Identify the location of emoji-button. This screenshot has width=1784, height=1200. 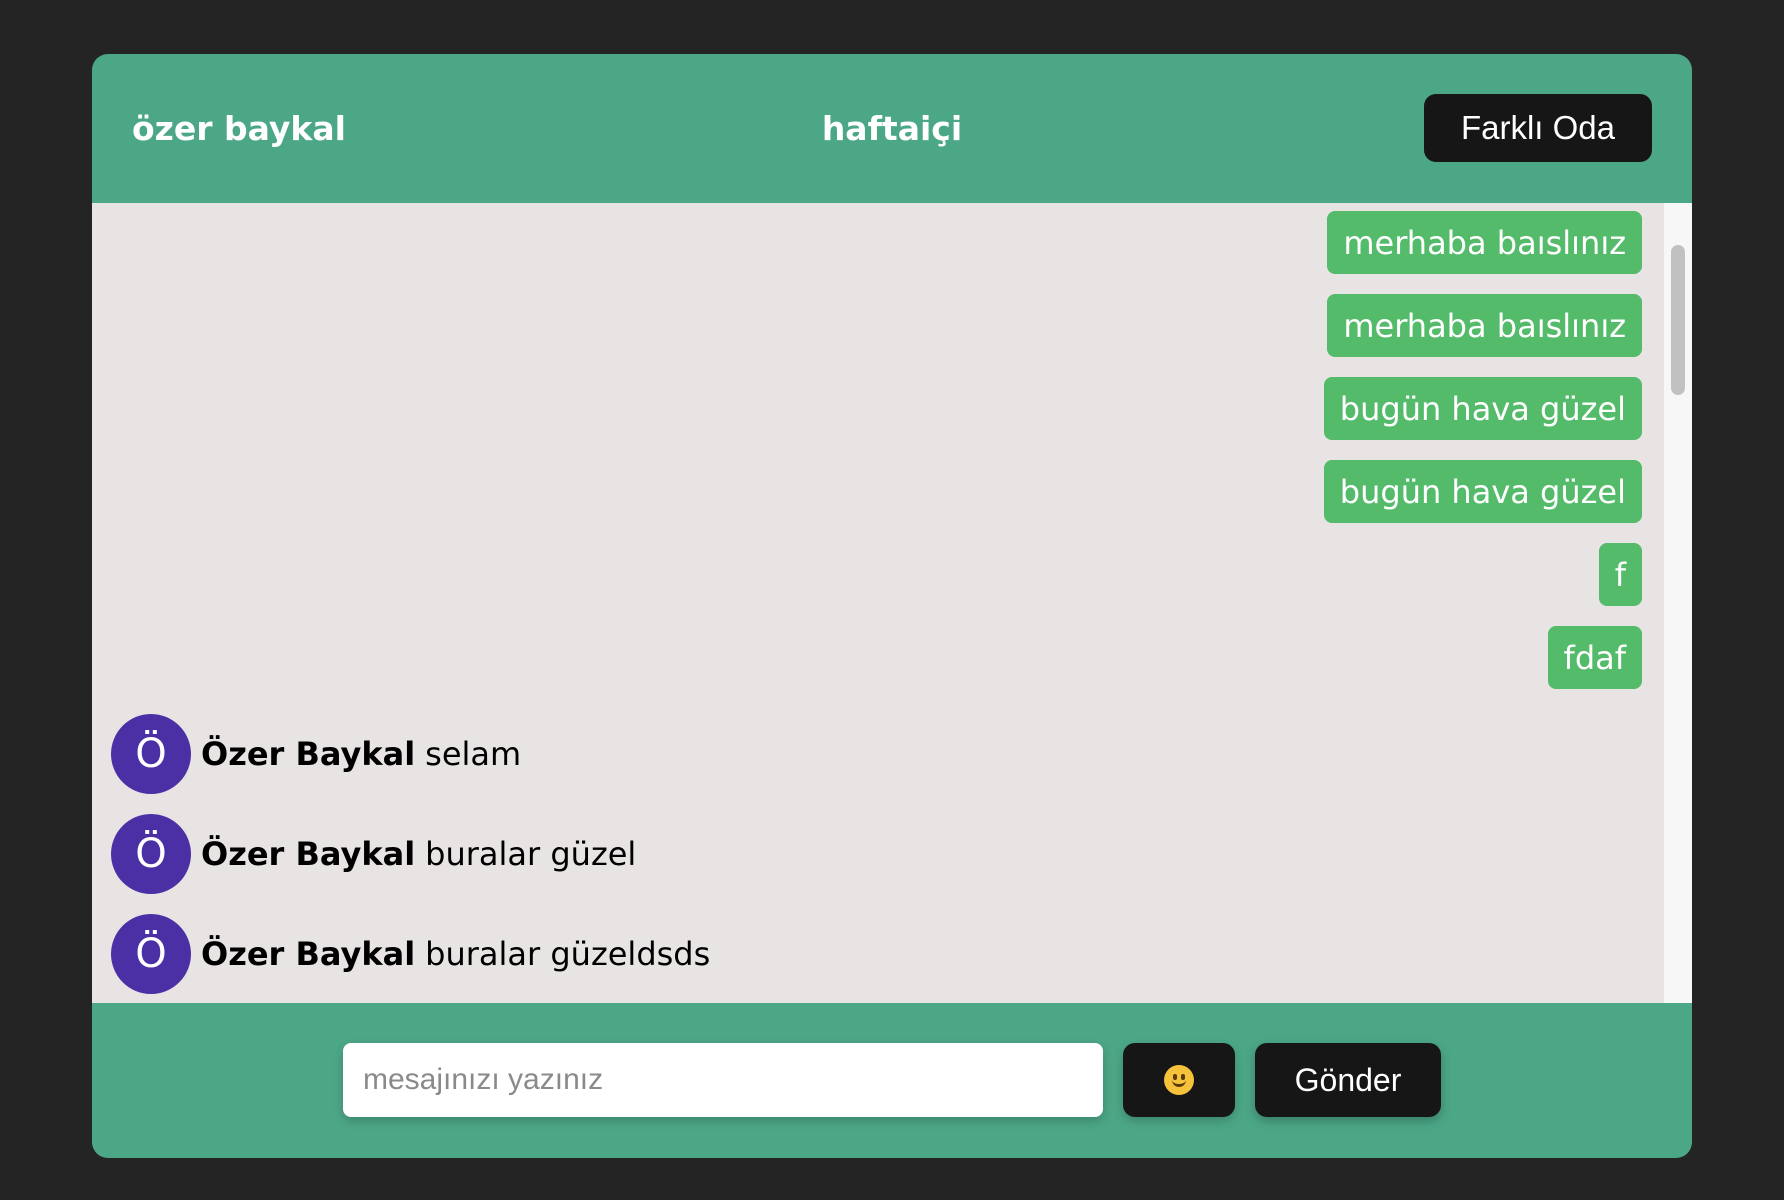
(1179, 1080).